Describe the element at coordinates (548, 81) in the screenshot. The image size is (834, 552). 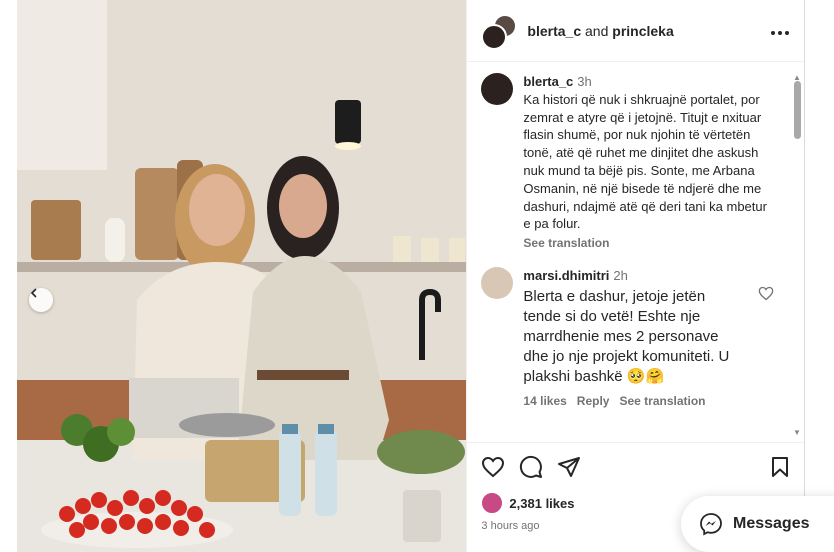
I see `caption-username: blerta_c` at that location.